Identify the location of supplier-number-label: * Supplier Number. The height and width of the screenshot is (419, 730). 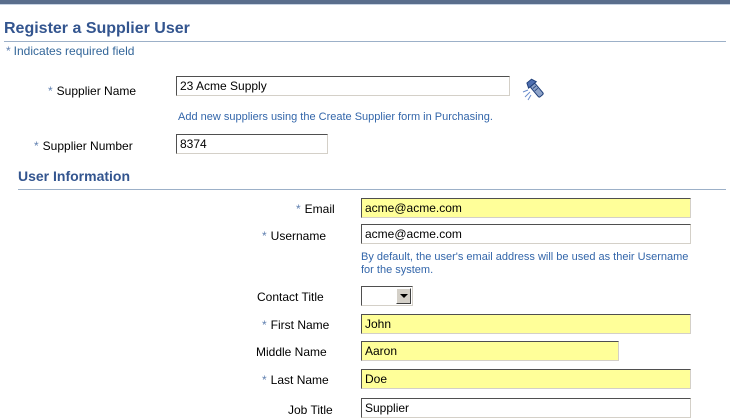
(83, 146).